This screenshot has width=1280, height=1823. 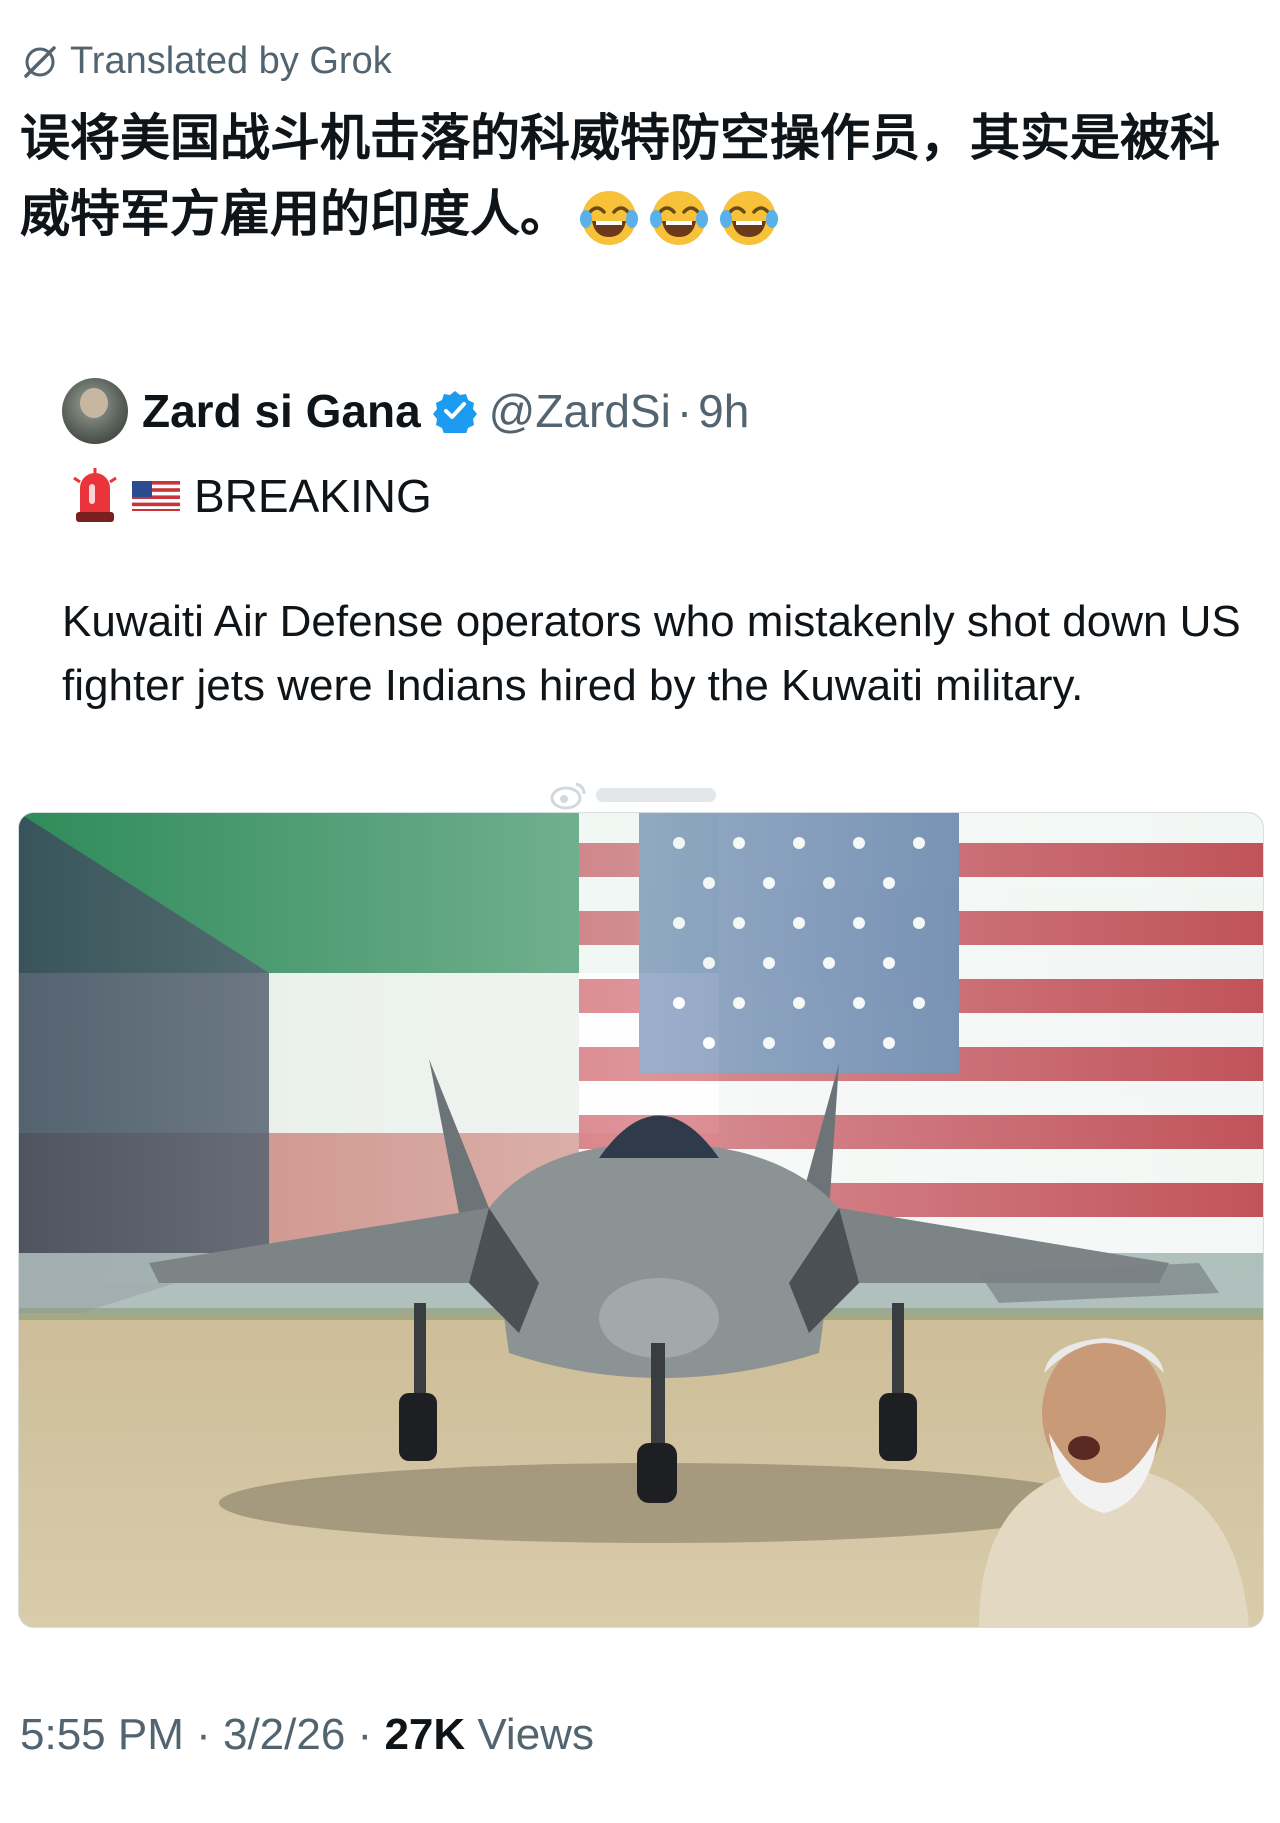 I want to click on quoted-post-header: Zard si Gana @ZardSi · 9h, so click(x=405, y=411).